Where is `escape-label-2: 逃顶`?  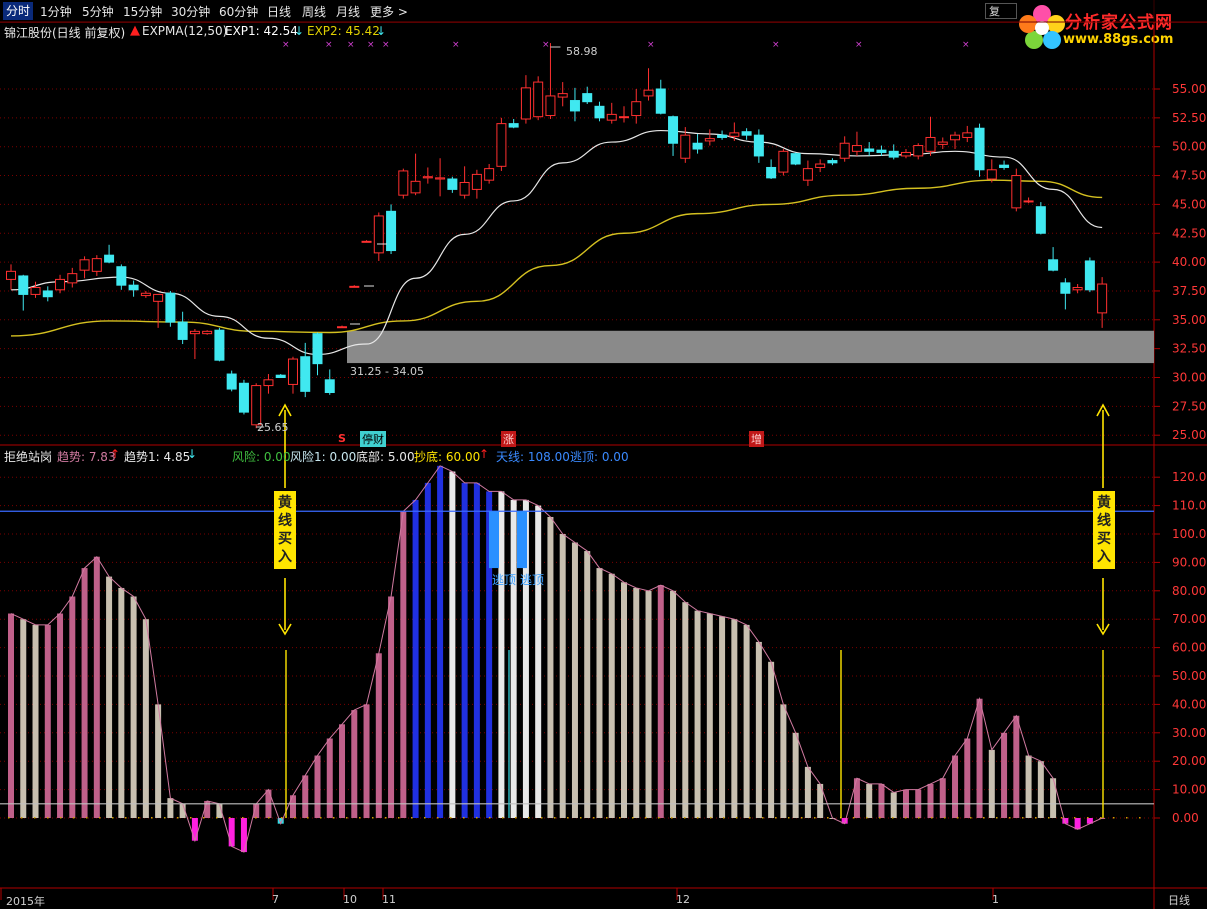
escape-label-2: 逃顶 is located at coordinates (532, 580).